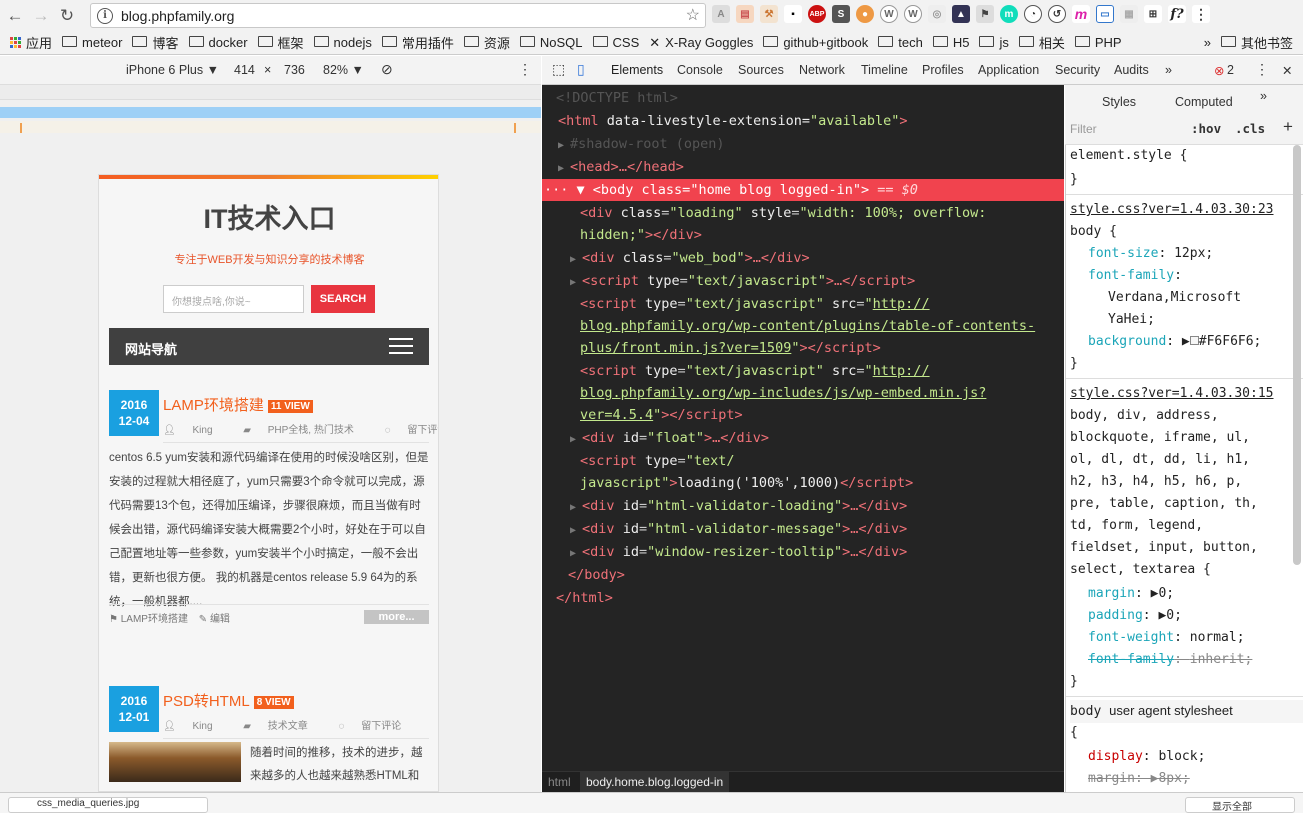  What do you see at coordinates (218, 42) in the screenshot?
I see `bookmark-folder: docker` at bounding box center [218, 42].